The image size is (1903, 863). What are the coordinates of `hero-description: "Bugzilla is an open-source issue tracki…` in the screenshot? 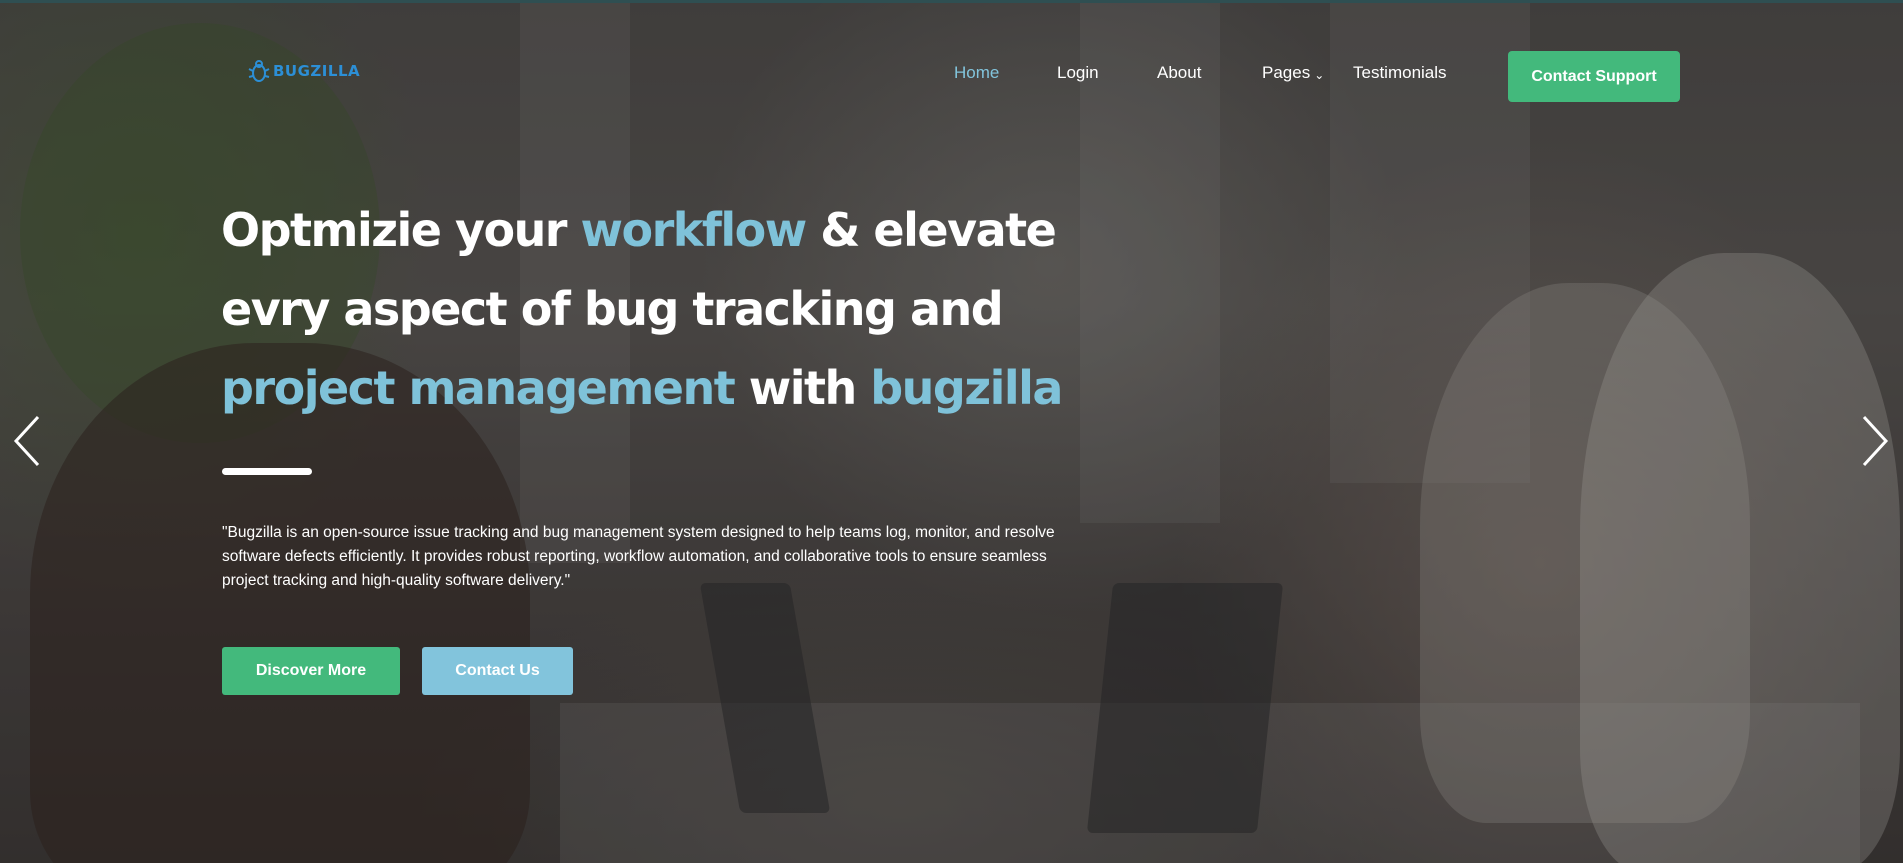 It's located at (638, 556).